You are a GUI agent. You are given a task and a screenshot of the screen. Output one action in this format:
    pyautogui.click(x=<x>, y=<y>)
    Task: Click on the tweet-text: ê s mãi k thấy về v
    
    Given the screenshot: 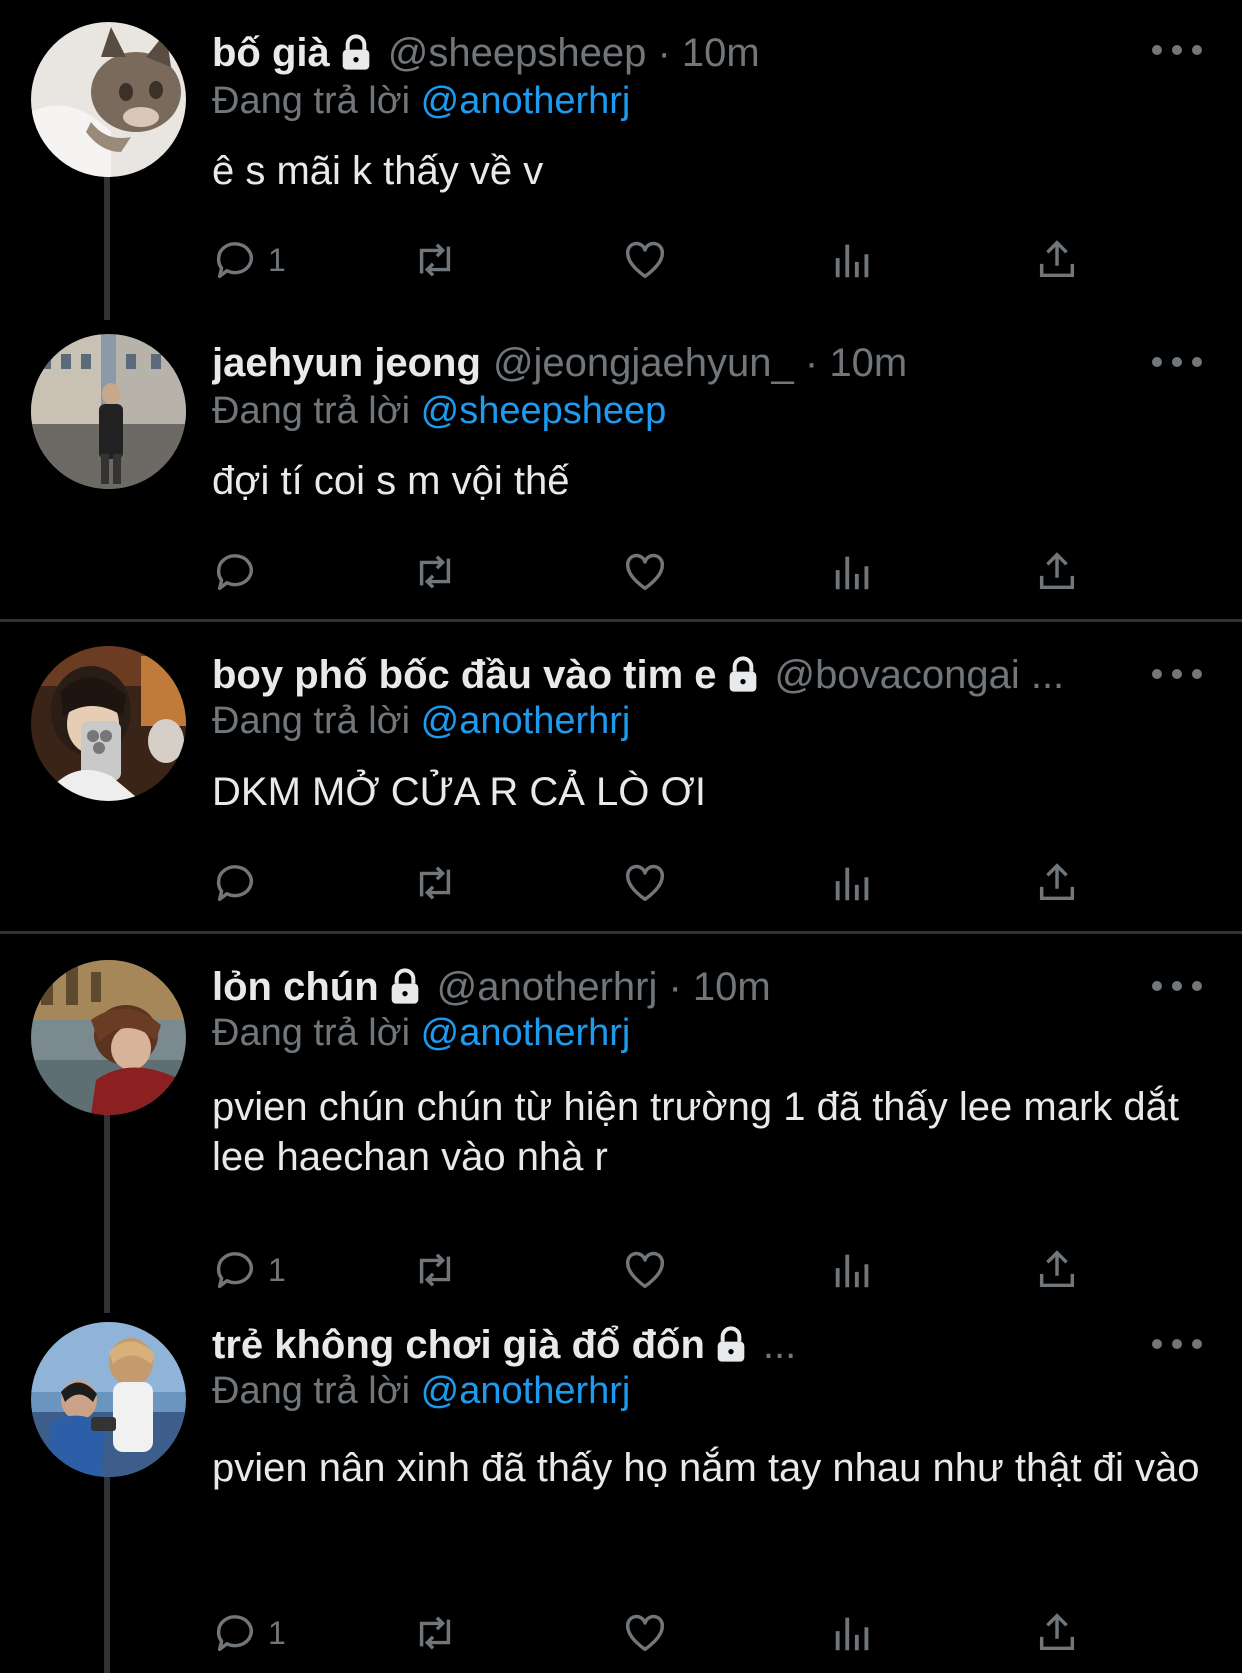 What is the action you would take?
    pyautogui.click(x=378, y=171)
    